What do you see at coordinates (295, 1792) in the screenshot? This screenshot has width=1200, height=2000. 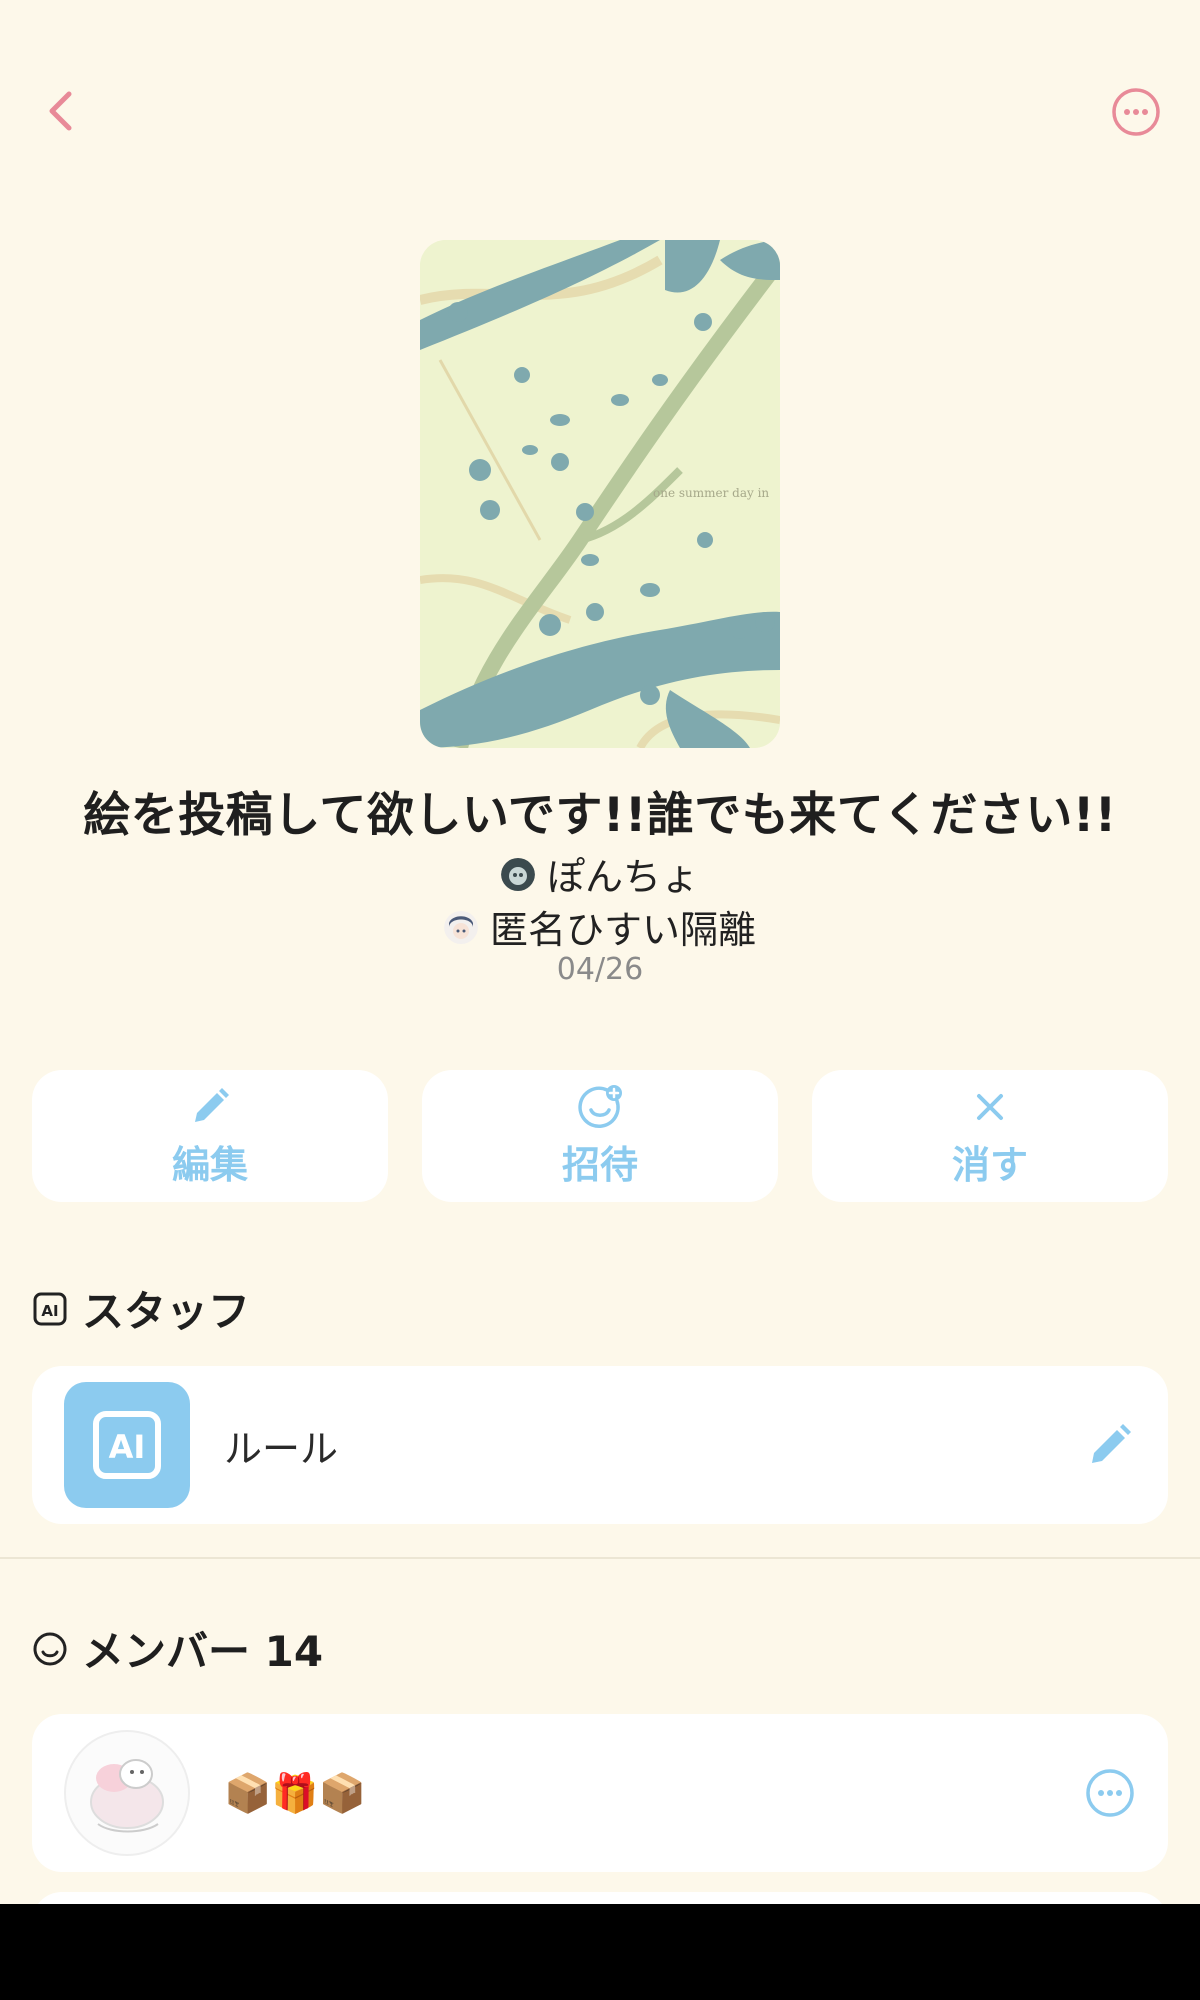 I see `member-name: 📦🎁📦` at bounding box center [295, 1792].